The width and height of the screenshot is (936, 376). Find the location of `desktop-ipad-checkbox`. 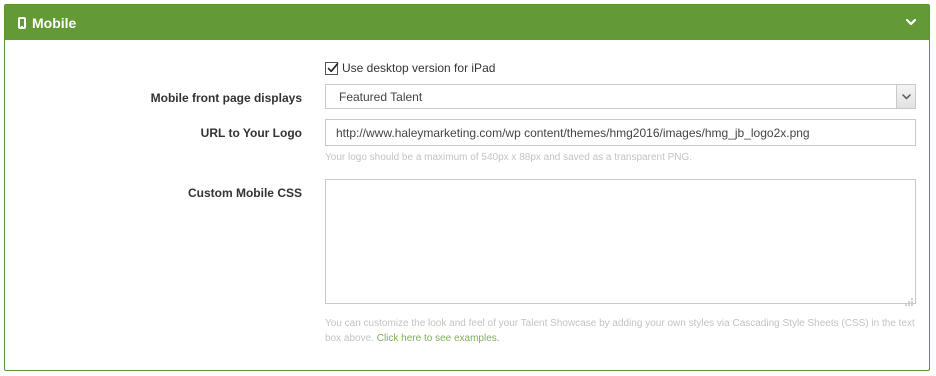

desktop-ipad-checkbox is located at coordinates (332, 68).